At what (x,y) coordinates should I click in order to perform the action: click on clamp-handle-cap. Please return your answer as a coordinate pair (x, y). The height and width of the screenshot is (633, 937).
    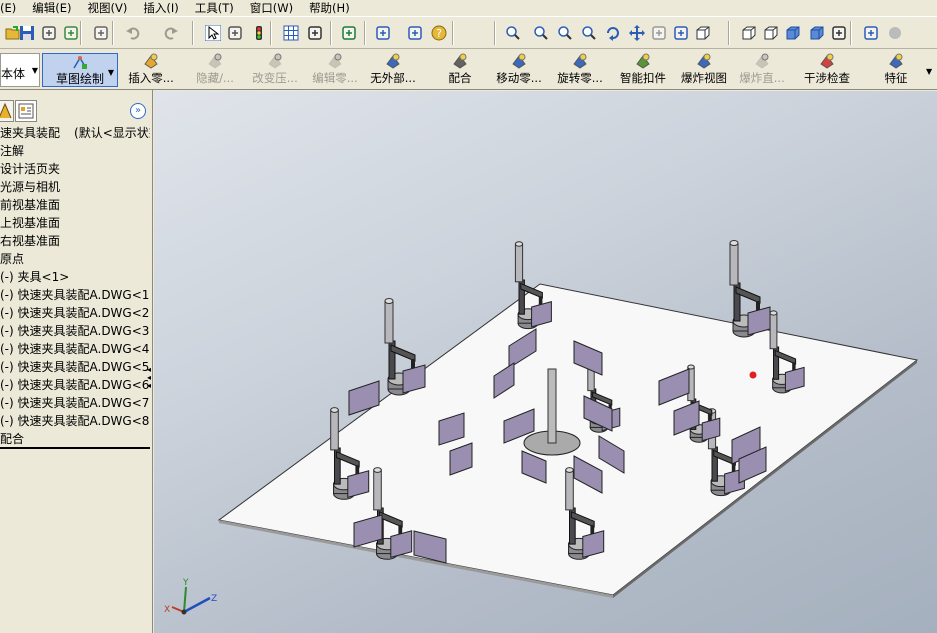
    Looking at the image, I should click on (569, 470).